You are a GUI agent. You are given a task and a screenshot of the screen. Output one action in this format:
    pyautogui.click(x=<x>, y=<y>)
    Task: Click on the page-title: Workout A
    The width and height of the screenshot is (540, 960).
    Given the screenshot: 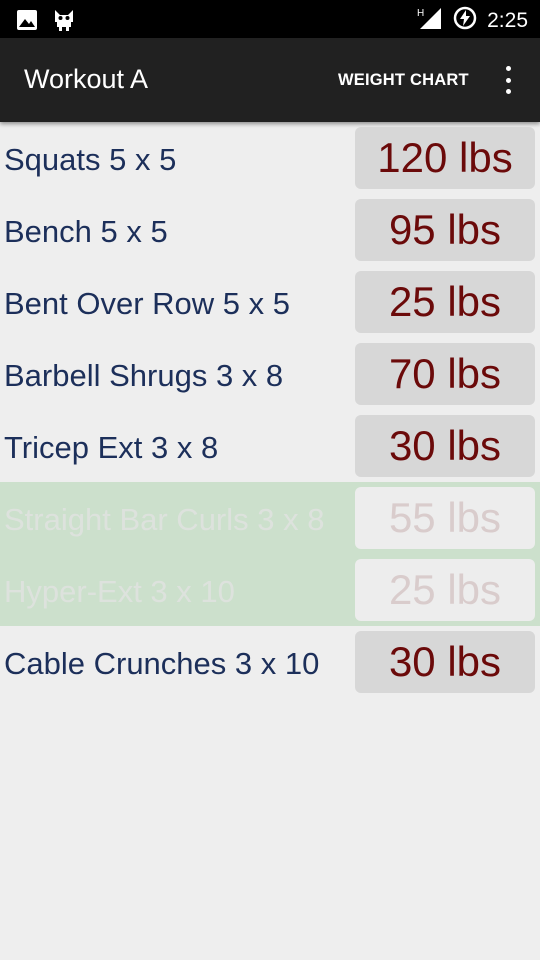 What is the action you would take?
    pyautogui.click(x=86, y=79)
    